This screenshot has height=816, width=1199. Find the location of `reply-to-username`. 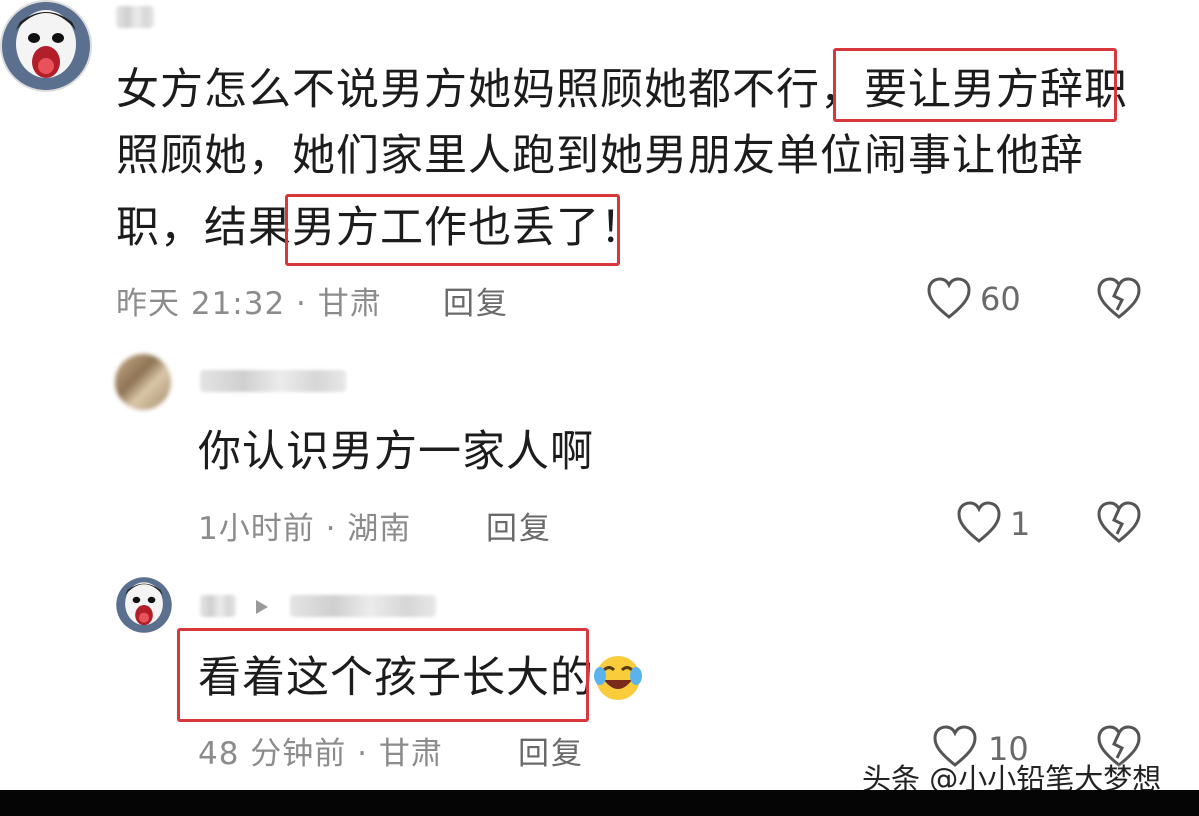

reply-to-username is located at coordinates (363, 606).